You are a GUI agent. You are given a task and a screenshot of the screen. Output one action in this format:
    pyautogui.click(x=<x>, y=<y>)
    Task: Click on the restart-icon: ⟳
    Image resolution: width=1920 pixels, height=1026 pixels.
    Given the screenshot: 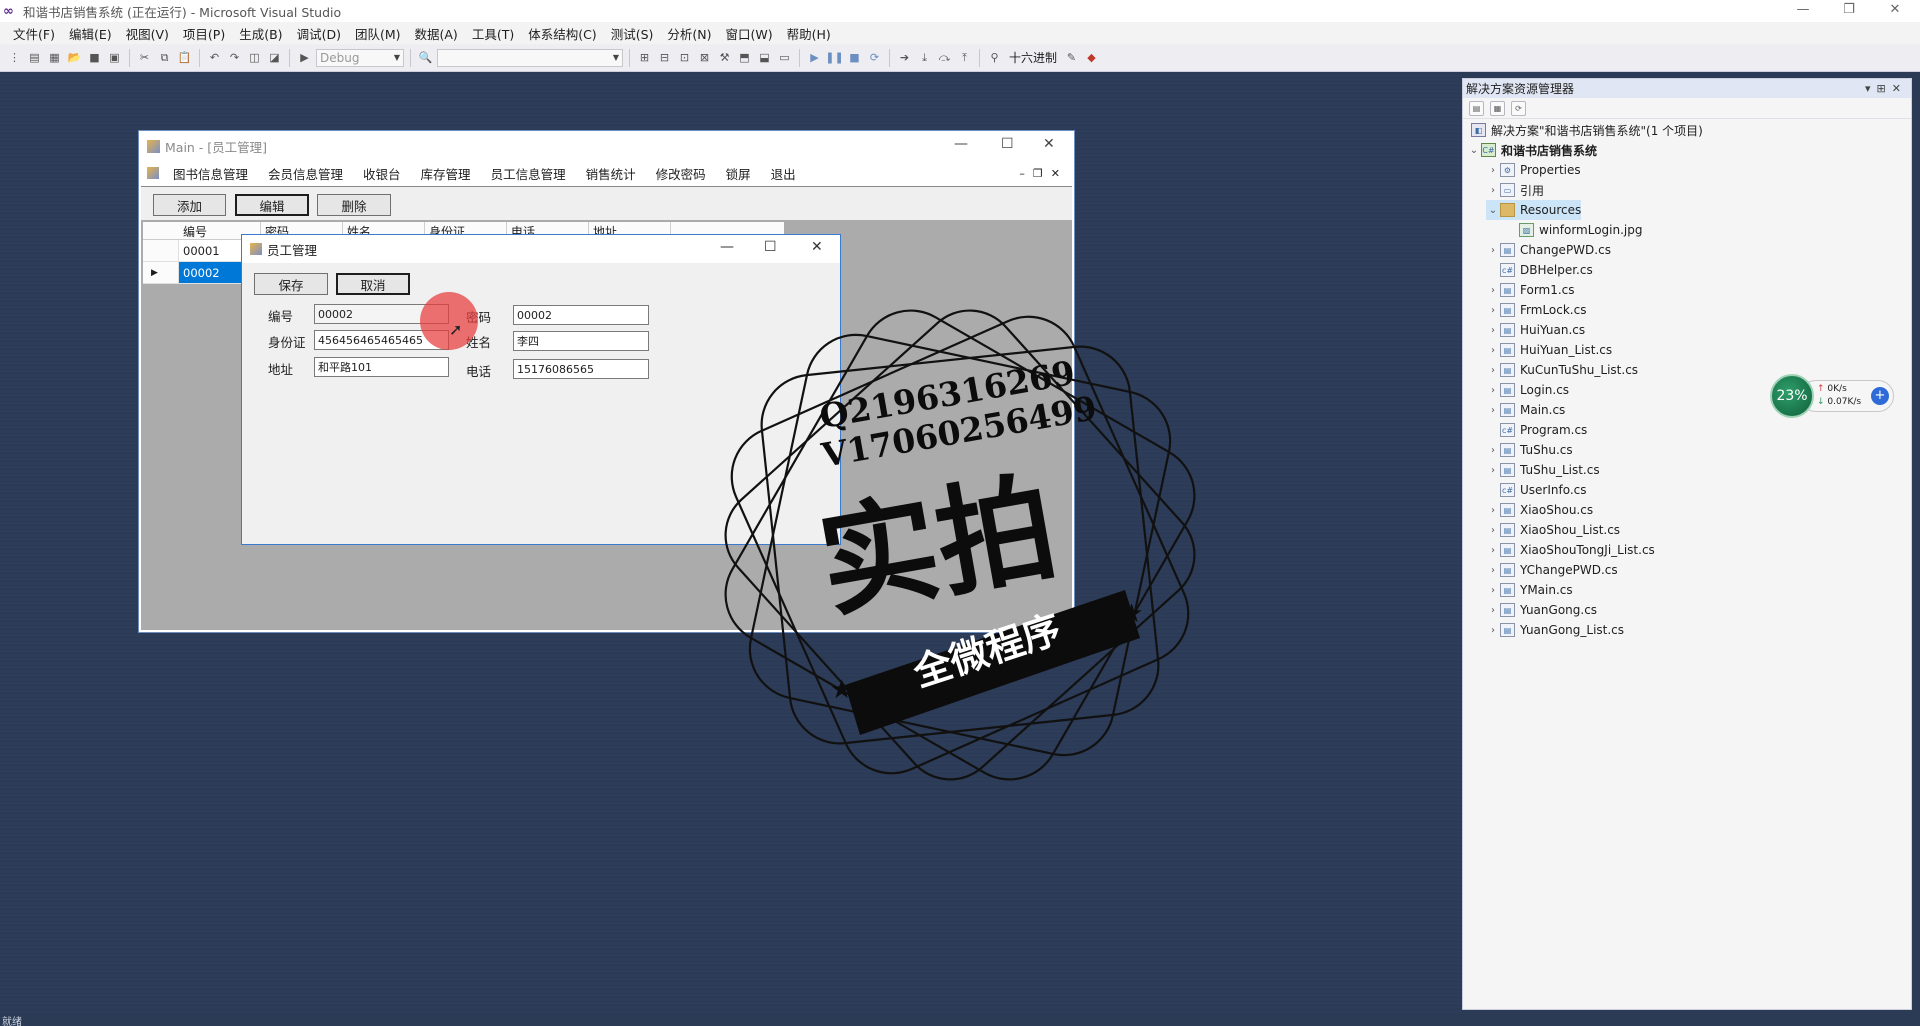 What is the action you would take?
    pyautogui.click(x=874, y=57)
    